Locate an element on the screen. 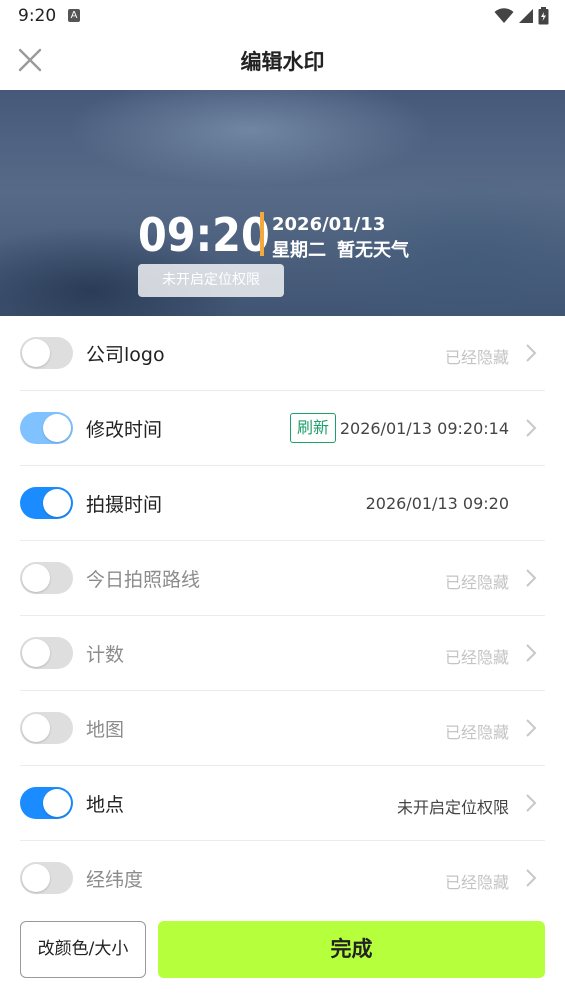 The height and width of the screenshot is (1004, 565). map-toggle is located at coordinates (46, 728).